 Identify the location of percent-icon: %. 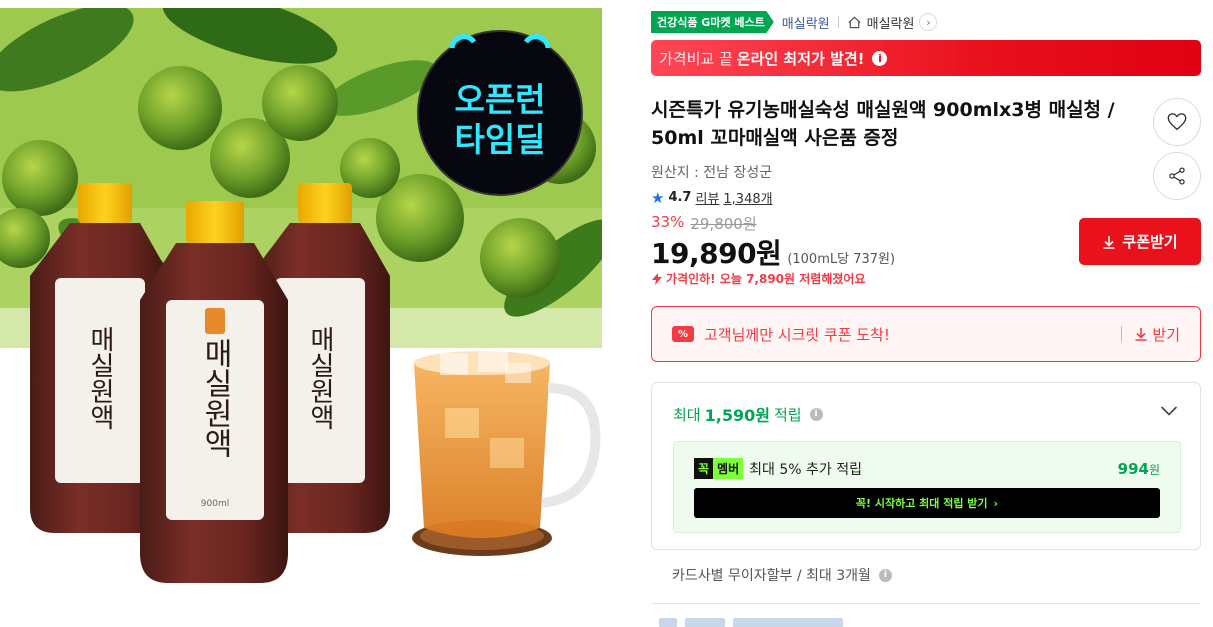
(683, 334).